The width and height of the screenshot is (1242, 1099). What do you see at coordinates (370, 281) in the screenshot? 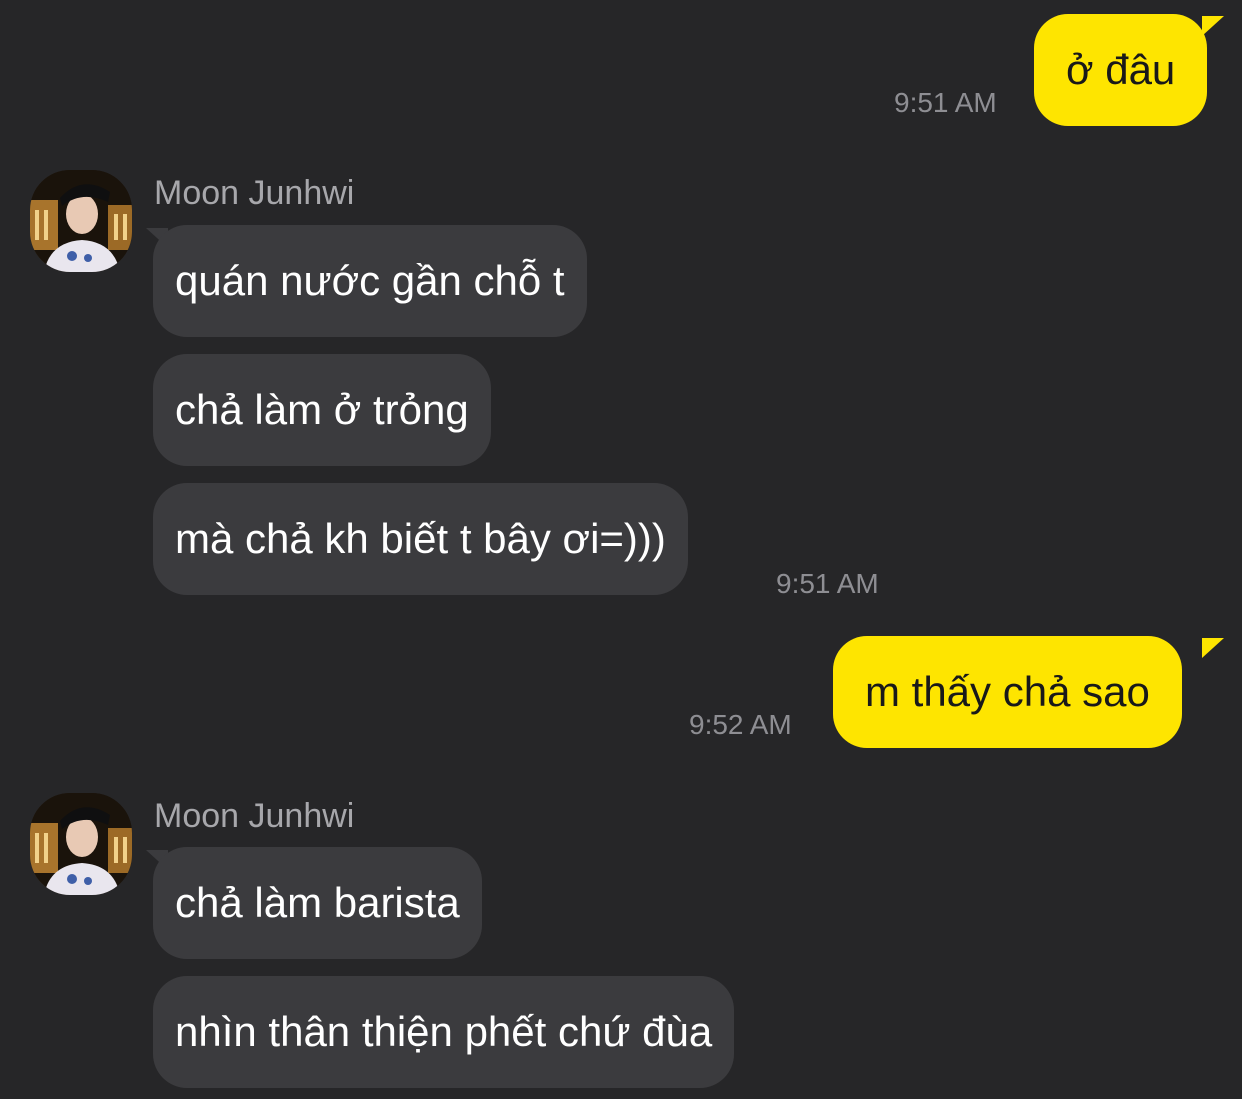
I see `incoming-message-bubble: quán nước gần chỗ t` at bounding box center [370, 281].